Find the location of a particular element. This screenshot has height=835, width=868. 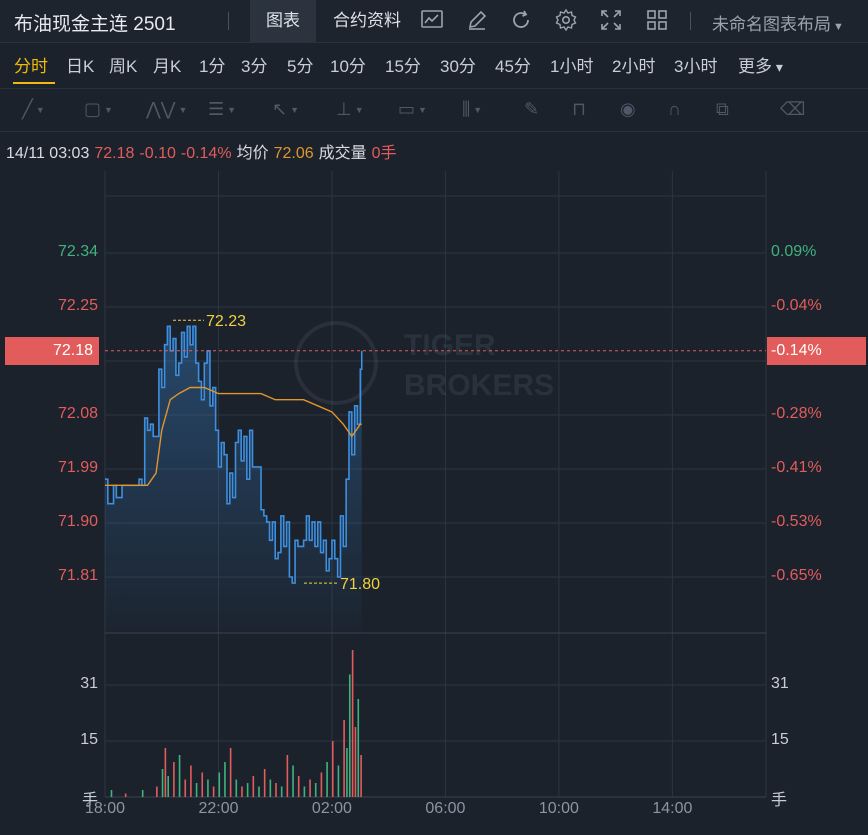

period-10: 45分 is located at coordinates (513, 64).